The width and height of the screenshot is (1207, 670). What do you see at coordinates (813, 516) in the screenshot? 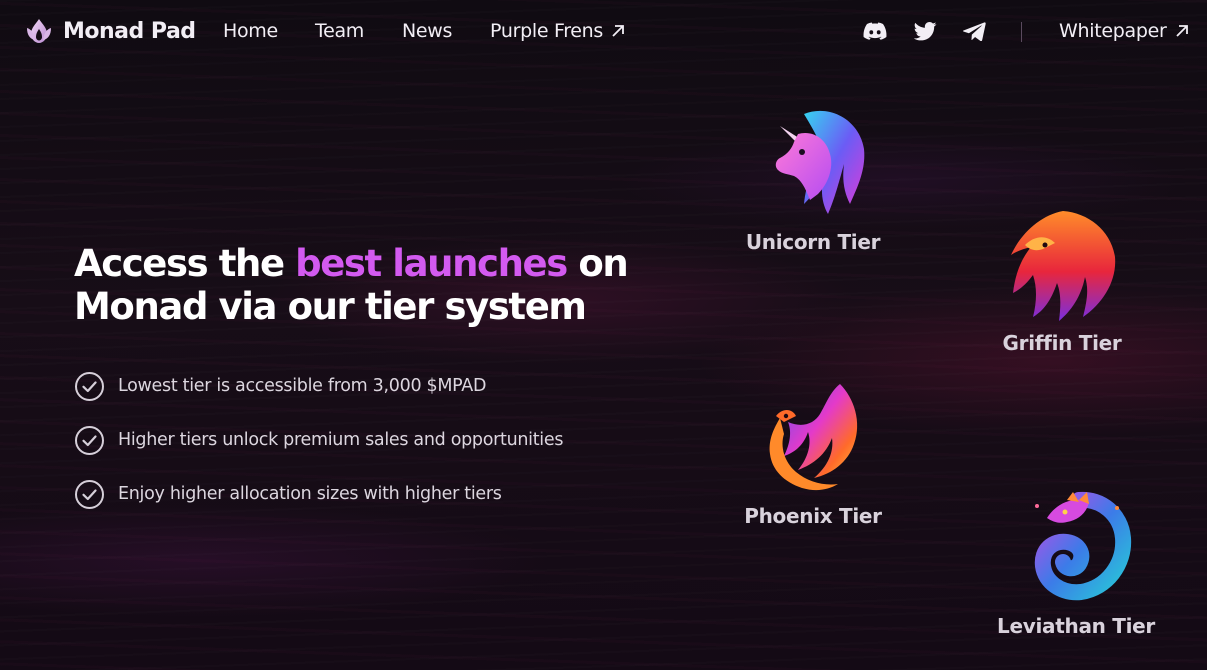
I see `tier-label: Phoenix Tier` at bounding box center [813, 516].